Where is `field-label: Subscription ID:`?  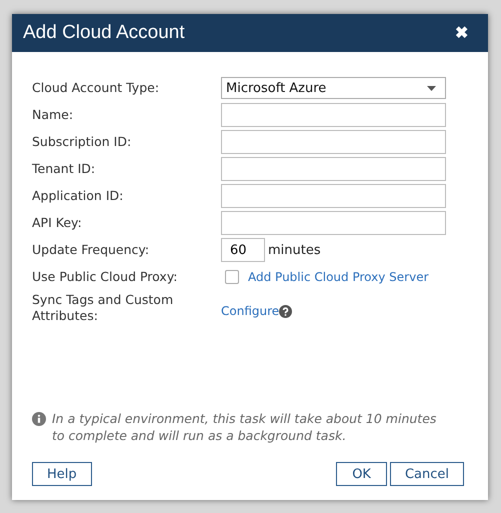
field-label: Subscription ID: is located at coordinates (82, 142).